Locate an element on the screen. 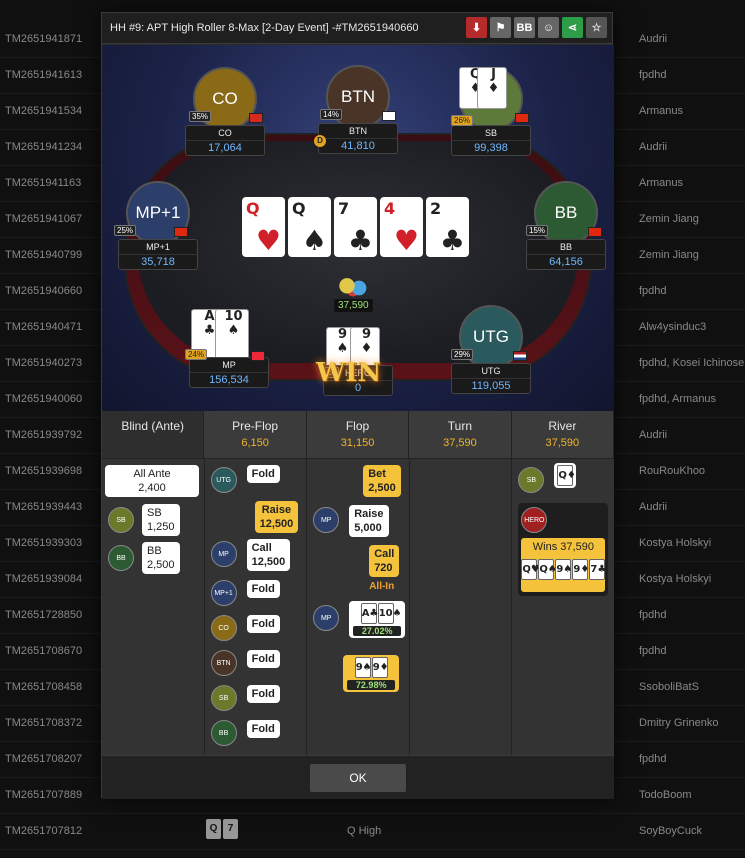 The height and width of the screenshot is (858, 745). board-card: 2 ♣ is located at coordinates (447, 227).